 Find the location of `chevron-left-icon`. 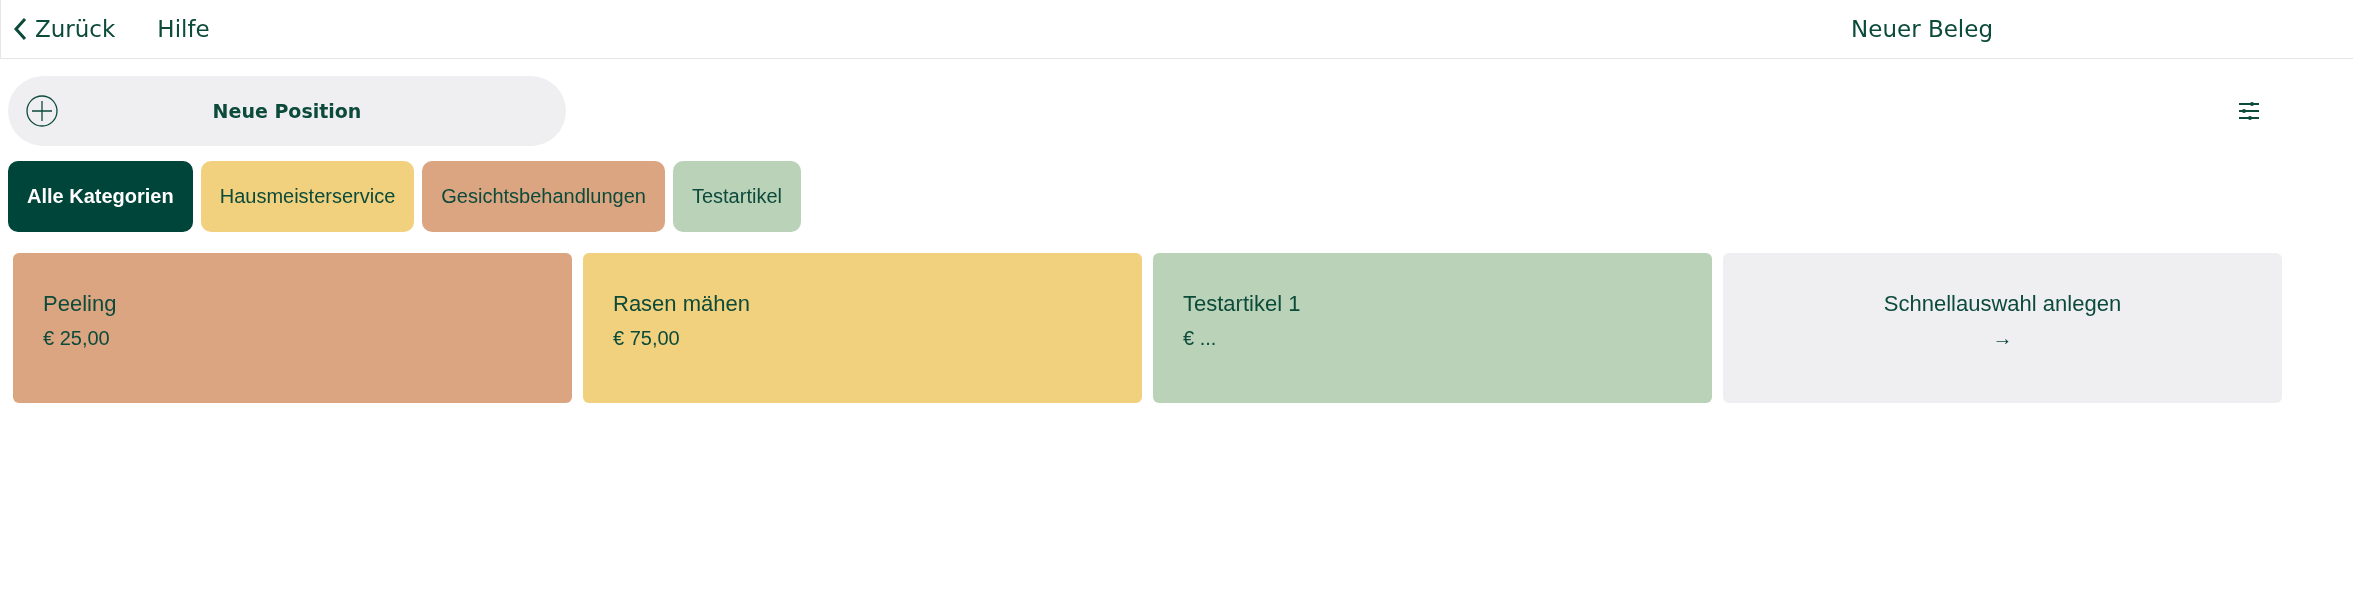

chevron-left-icon is located at coordinates (20, 29).